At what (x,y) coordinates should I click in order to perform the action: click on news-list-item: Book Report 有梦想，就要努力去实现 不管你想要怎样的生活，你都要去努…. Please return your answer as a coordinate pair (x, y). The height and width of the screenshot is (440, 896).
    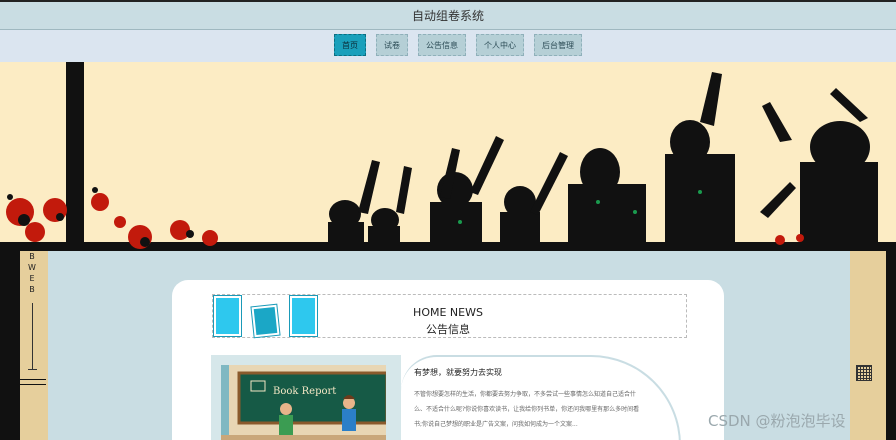
    Looking at the image, I should click on (446, 397).